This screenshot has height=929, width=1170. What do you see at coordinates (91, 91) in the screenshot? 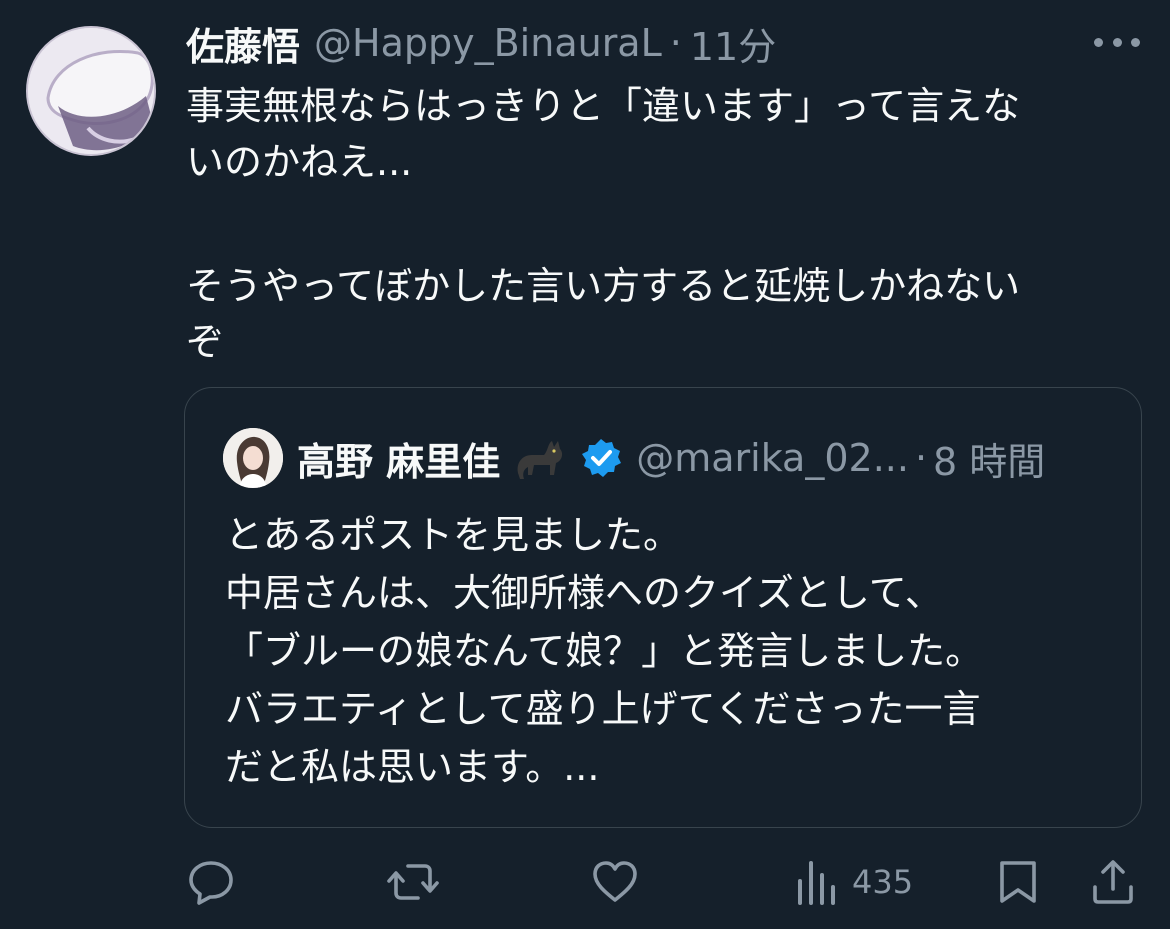
I see `author-avatar` at bounding box center [91, 91].